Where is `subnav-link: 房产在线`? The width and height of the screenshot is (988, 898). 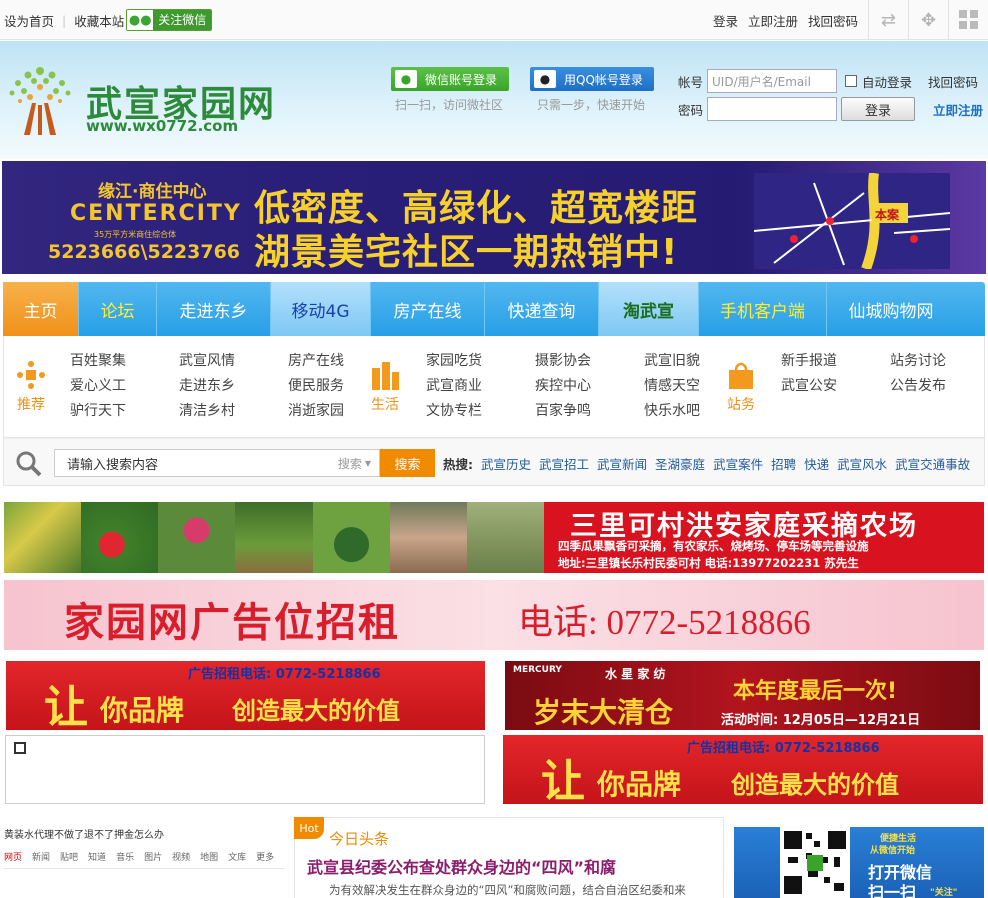
subnav-link: 房产在线 is located at coordinates (316, 361).